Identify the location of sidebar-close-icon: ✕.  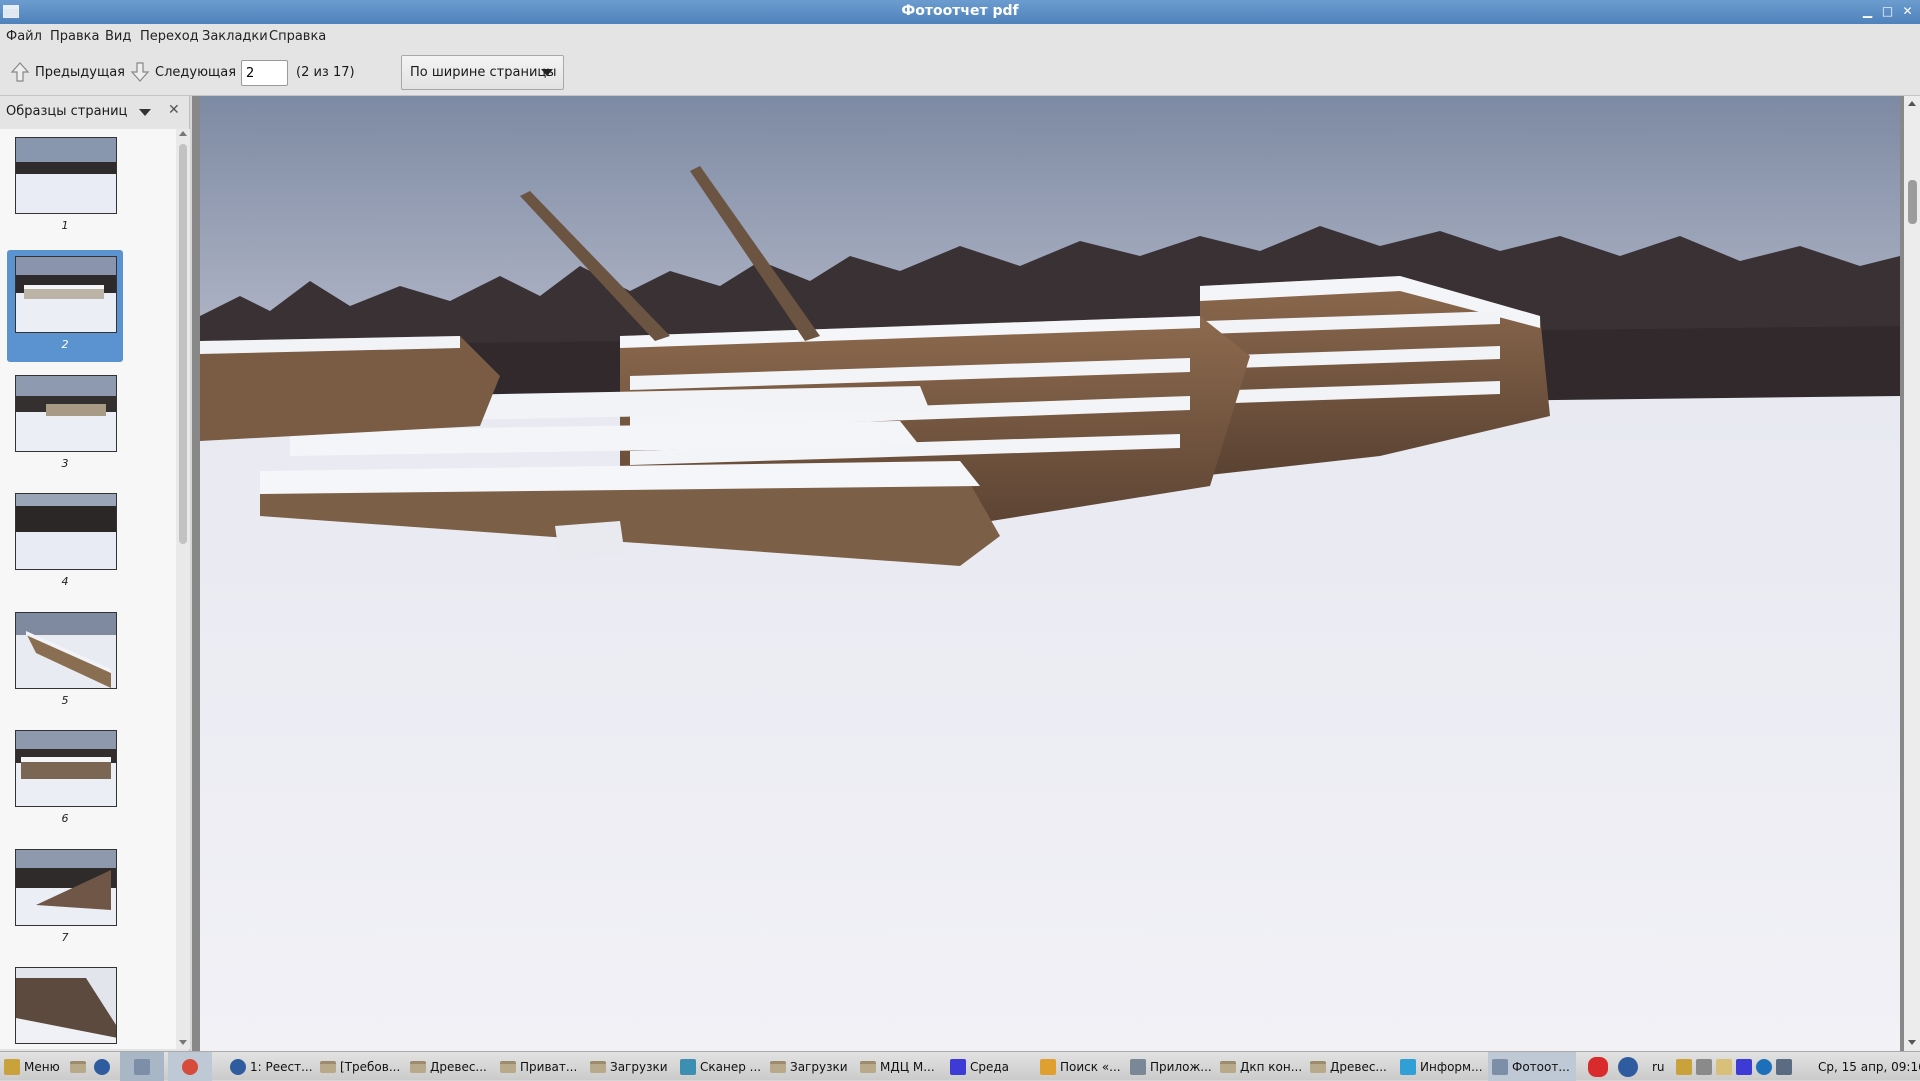
(174, 110).